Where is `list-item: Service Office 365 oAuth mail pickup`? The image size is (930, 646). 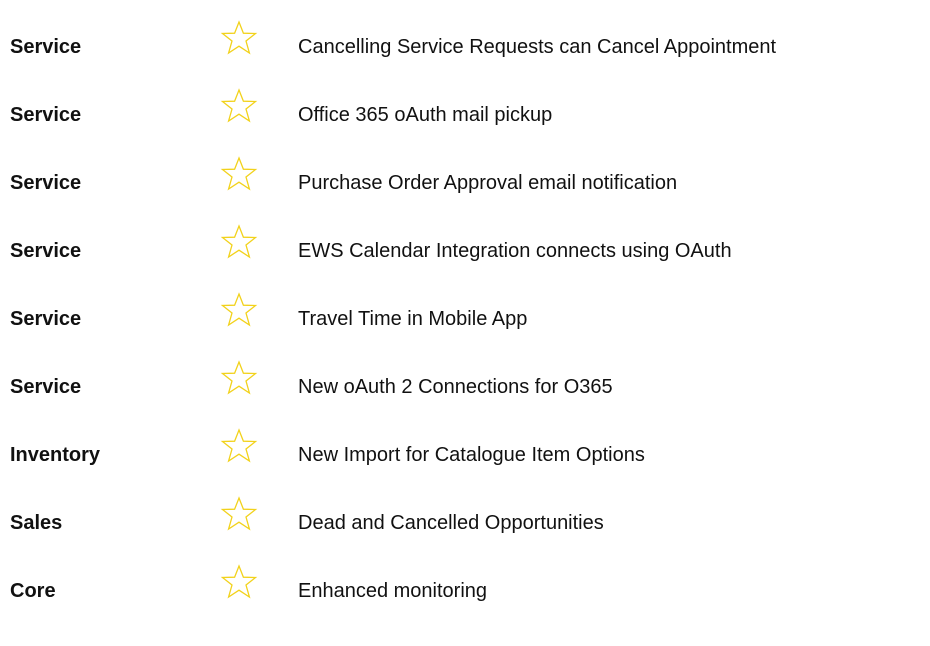 list-item: Service Office 365 oAuth mail pickup is located at coordinates (465, 118).